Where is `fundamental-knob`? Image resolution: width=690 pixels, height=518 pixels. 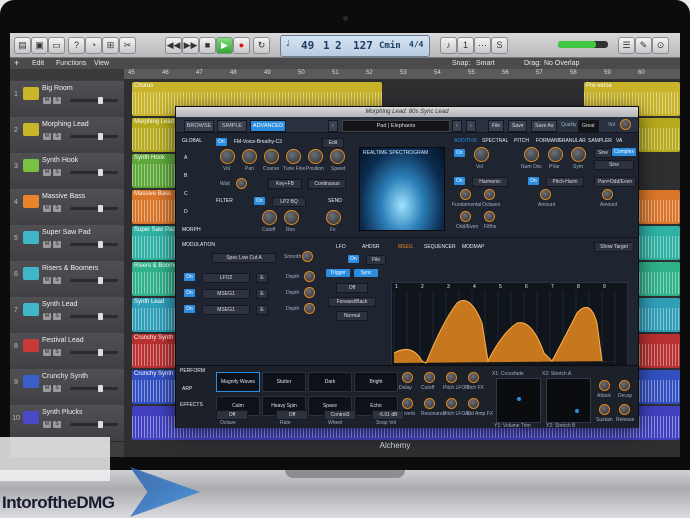
fundamental-knob is located at coordinates (465, 194).